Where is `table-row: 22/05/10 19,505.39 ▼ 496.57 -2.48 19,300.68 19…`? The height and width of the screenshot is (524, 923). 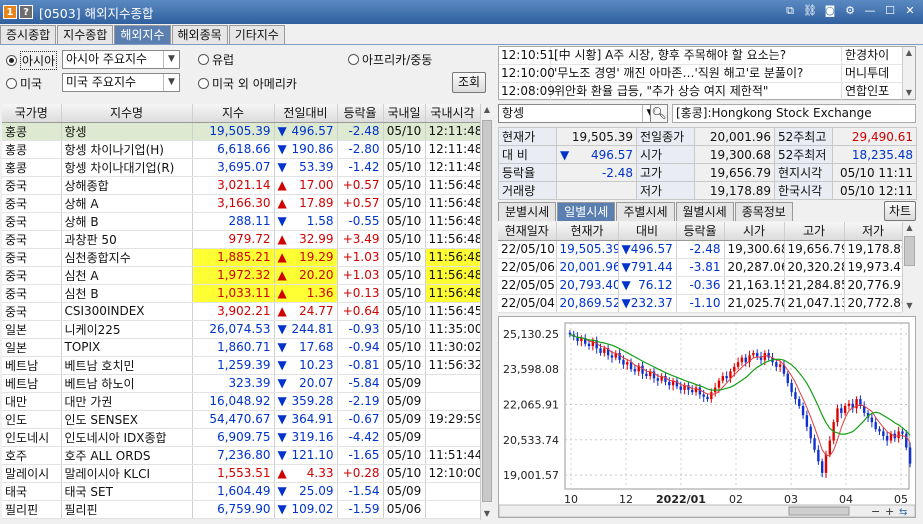 table-row: 22/05/10 19,505.39 ▼ 496.57 -2.48 19,300.68 19… is located at coordinates (700, 249).